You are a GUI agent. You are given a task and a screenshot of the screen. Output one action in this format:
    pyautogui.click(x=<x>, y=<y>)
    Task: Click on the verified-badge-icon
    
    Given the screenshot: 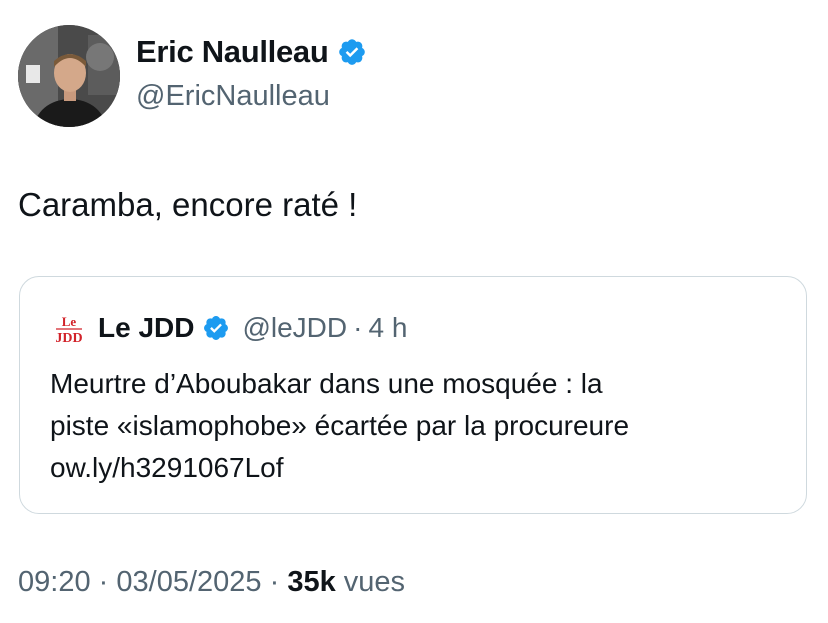 What is the action you would take?
    pyautogui.click(x=352, y=52)
    